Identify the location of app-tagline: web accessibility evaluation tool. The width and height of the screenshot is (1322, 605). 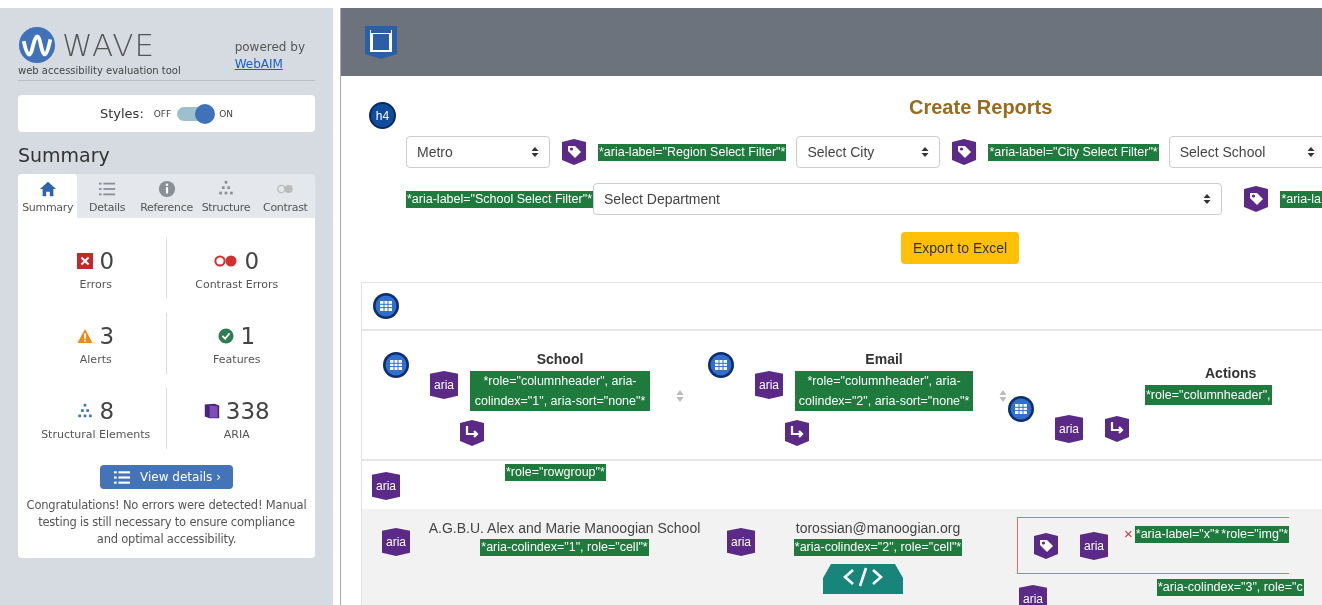
(99, 70).